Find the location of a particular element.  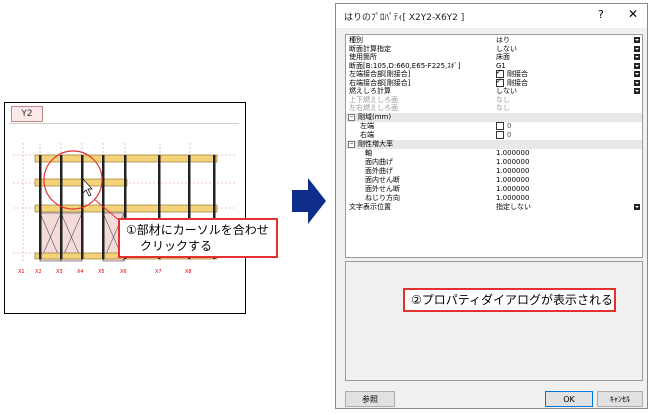

prop-row: 文字表示位置 指定しない is located at coordinates (494, 207).